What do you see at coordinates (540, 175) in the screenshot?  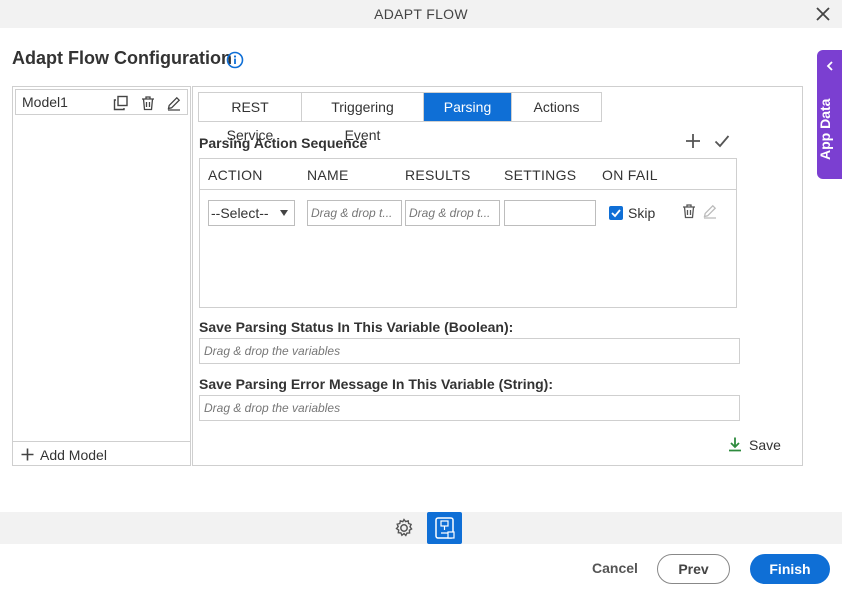 I see `column-header-settings: SETTINGS` at bounding box center [540, 175].